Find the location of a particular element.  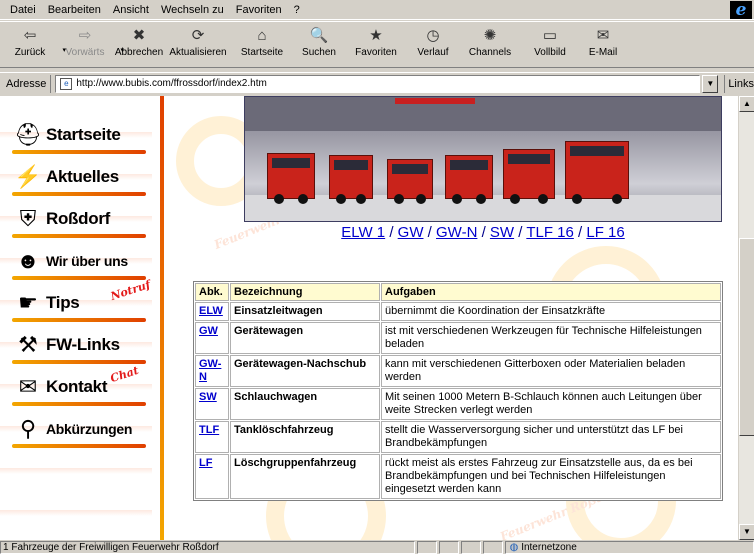

vehicle-link: GW is located at coordinates (411, 232).